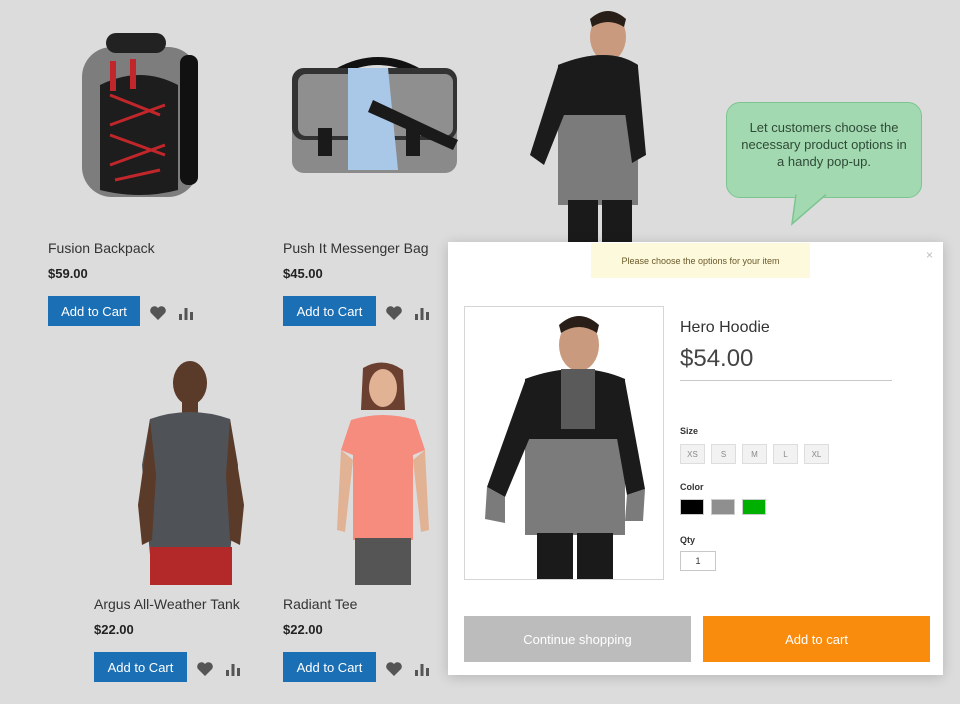  What do you see at coordinates (577, 639) in the screenshot?
I see `continue-shopping-button: Continue shopping` at bounding box center [577, 639].